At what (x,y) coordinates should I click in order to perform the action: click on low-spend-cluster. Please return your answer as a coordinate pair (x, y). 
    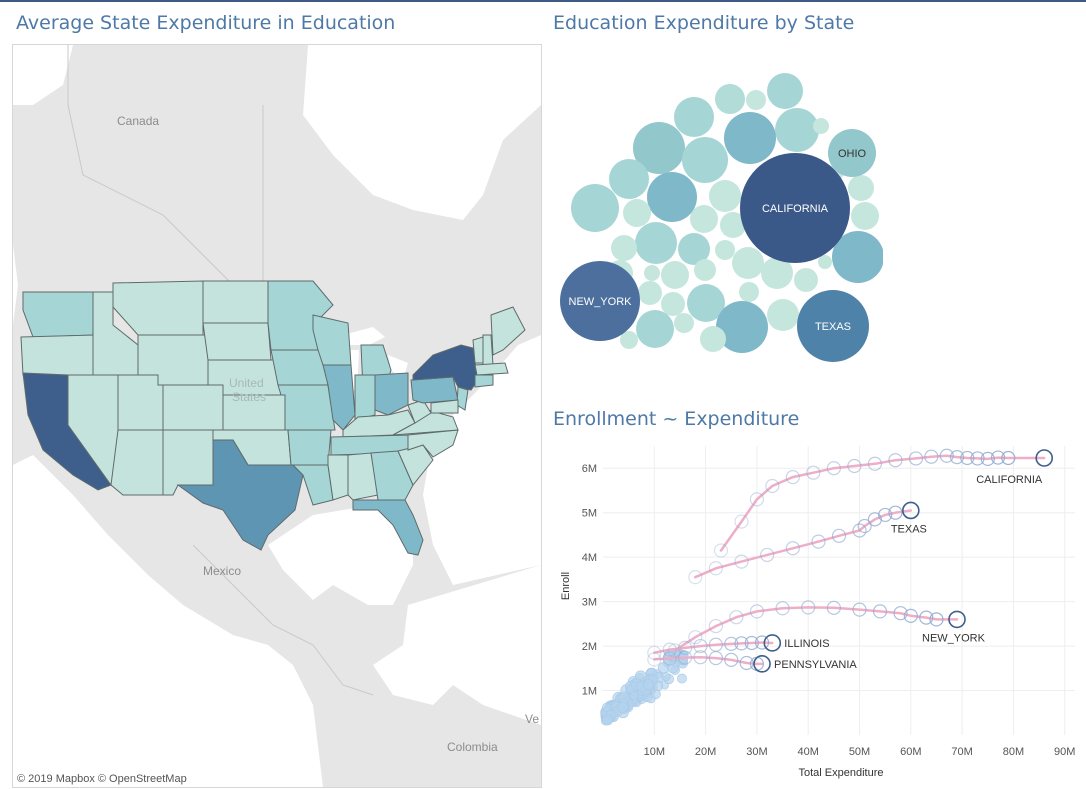
    Looking at the image, I should click on (644, 687).